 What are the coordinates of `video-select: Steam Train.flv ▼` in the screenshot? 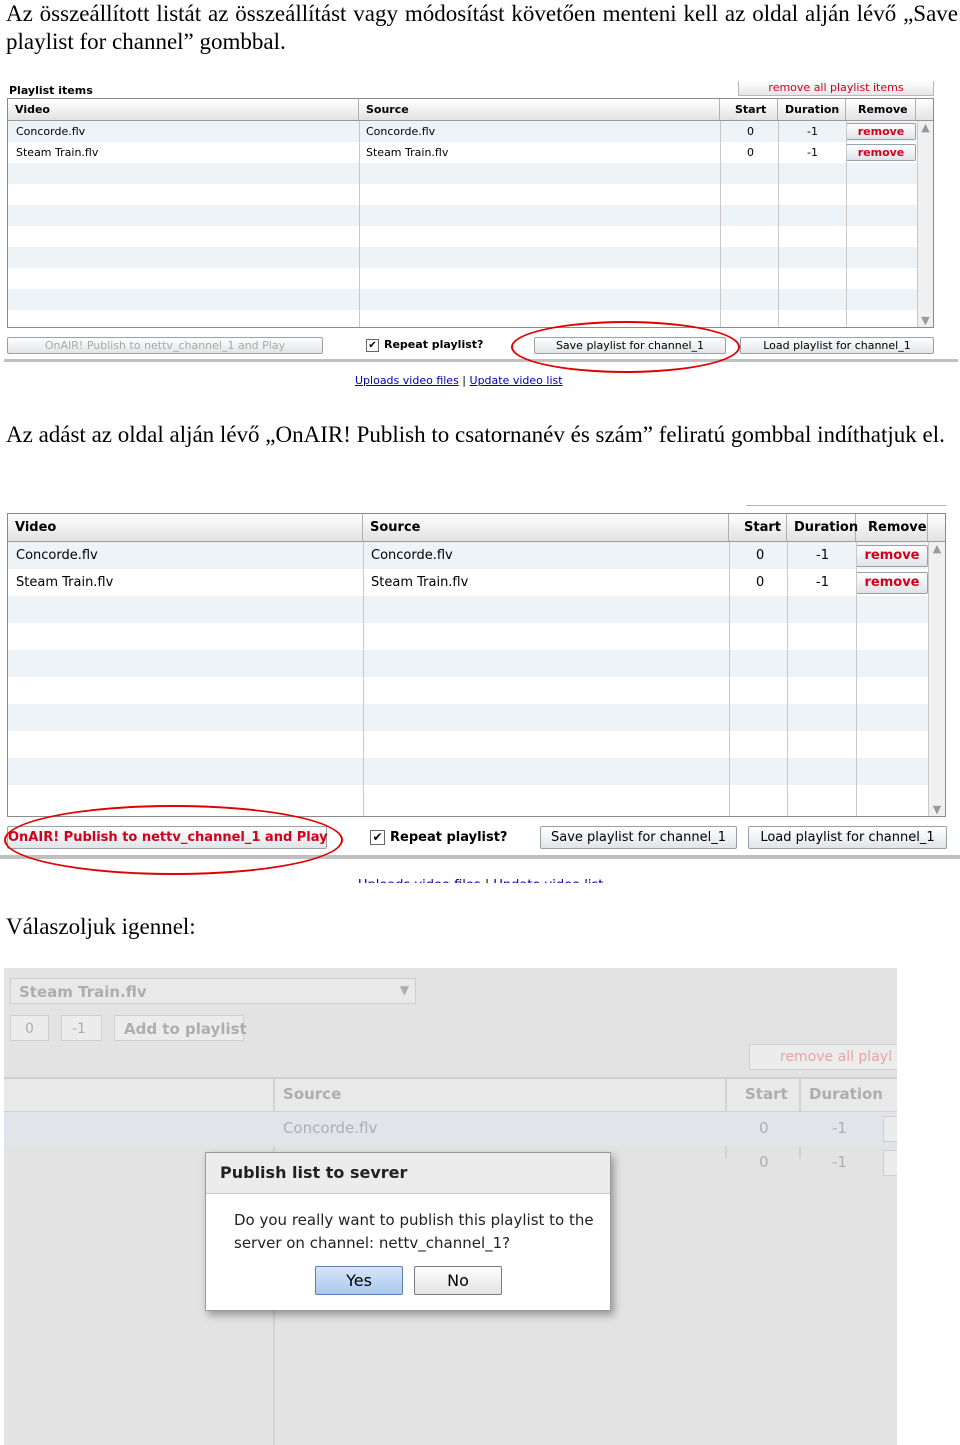 It's located at (213, 991).